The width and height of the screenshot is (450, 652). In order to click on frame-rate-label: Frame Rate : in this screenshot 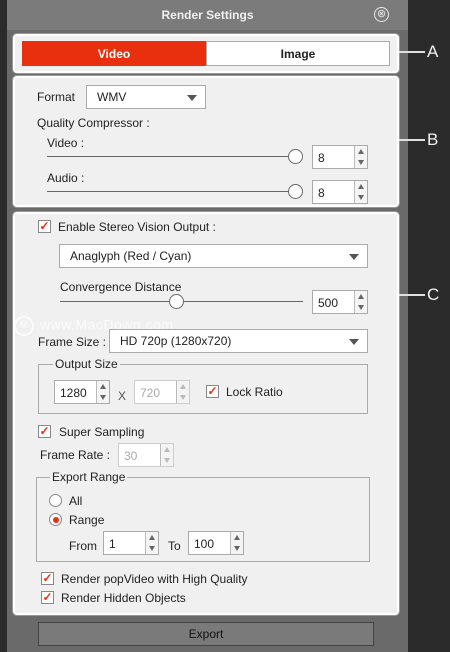, I will do `click(75, 455)`.